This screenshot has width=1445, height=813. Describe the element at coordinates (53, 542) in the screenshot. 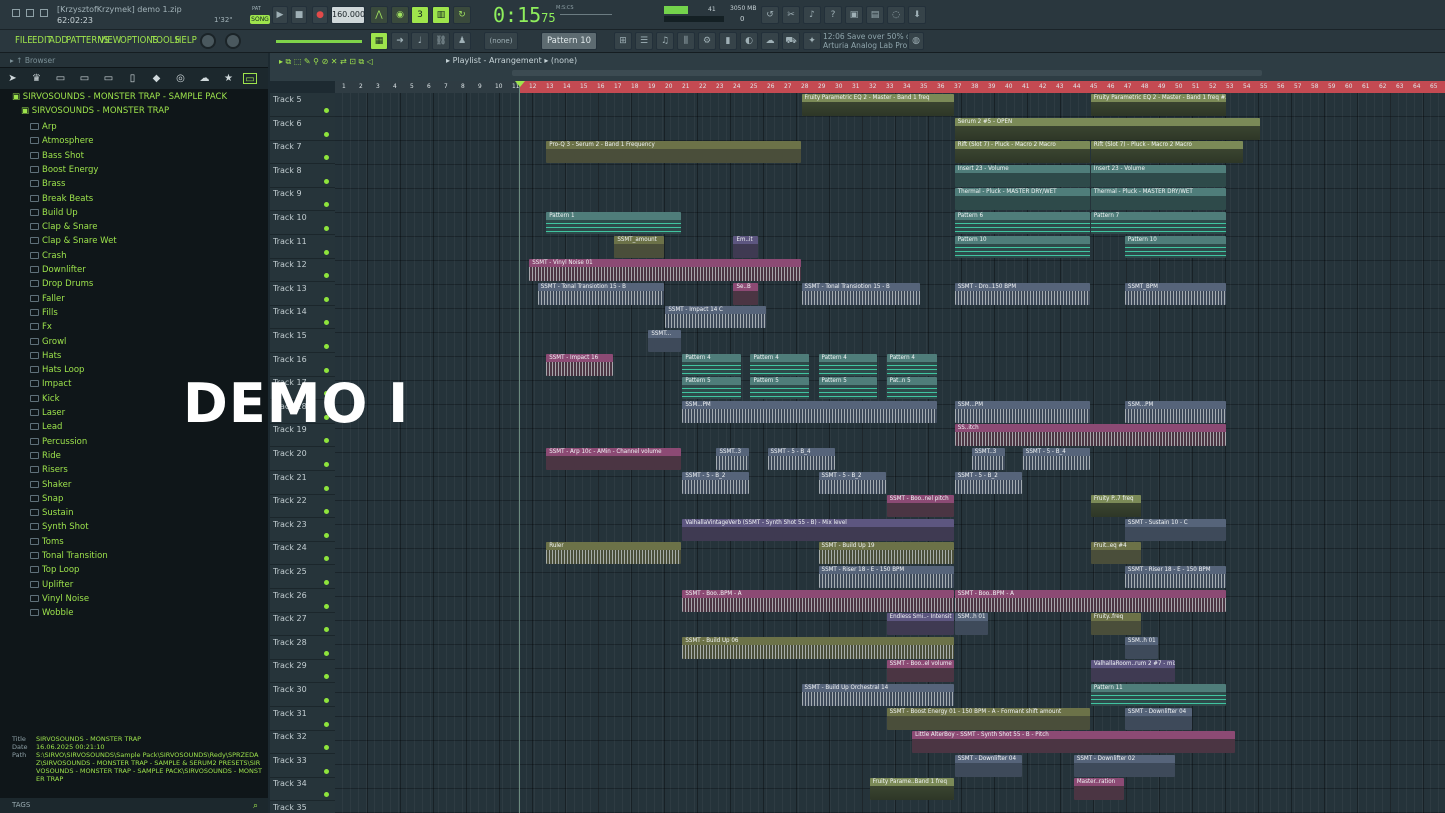

I see `folder-item: Toms` at that location.